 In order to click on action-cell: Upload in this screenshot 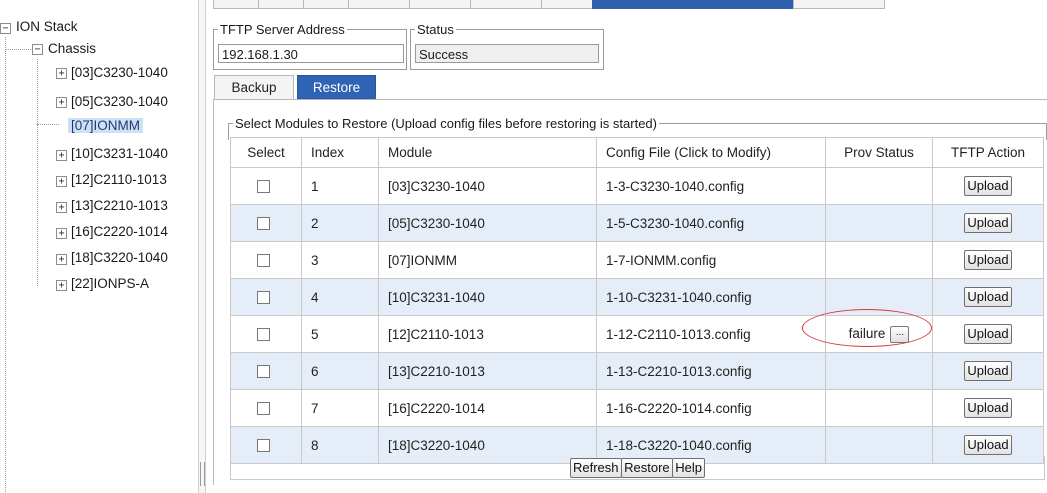, I will do `click(988, 297)`.